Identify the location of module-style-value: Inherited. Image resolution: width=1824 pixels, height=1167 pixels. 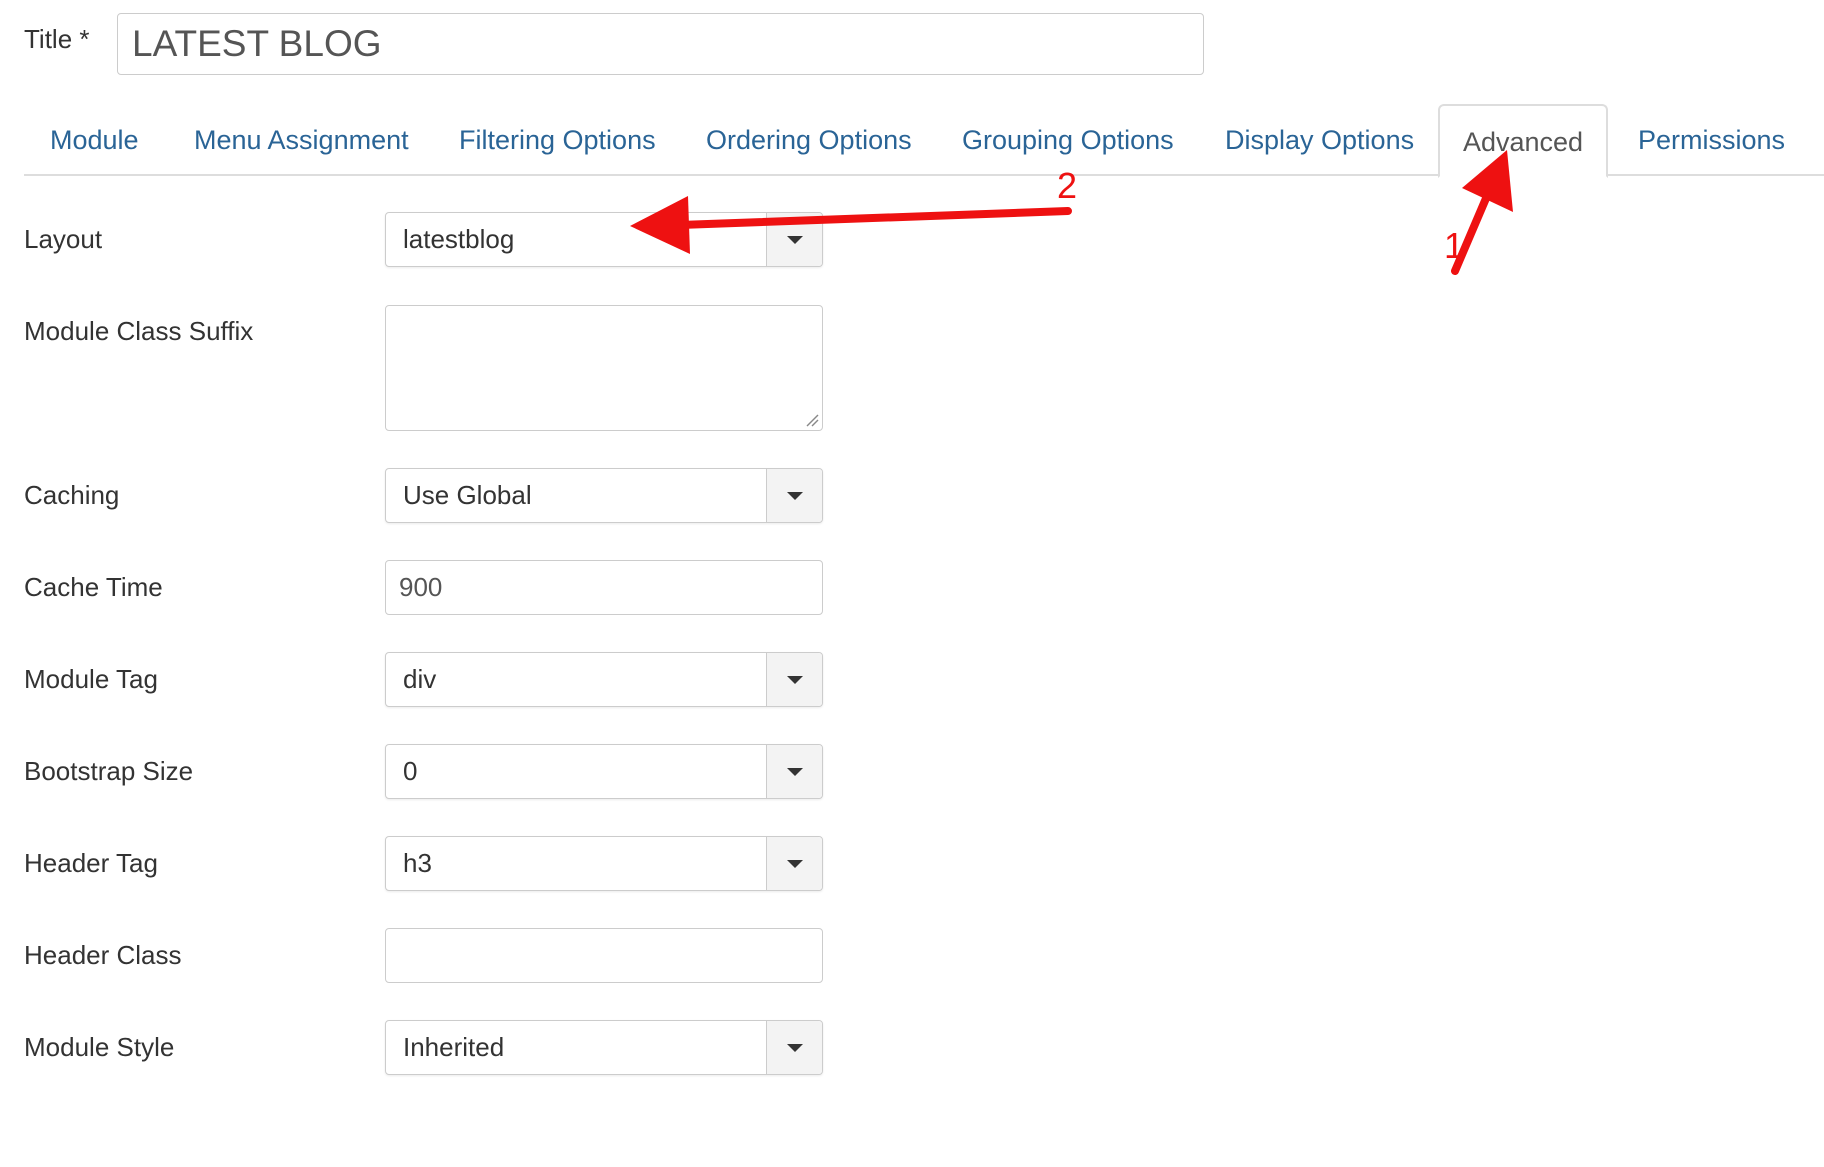
(454, 1047).